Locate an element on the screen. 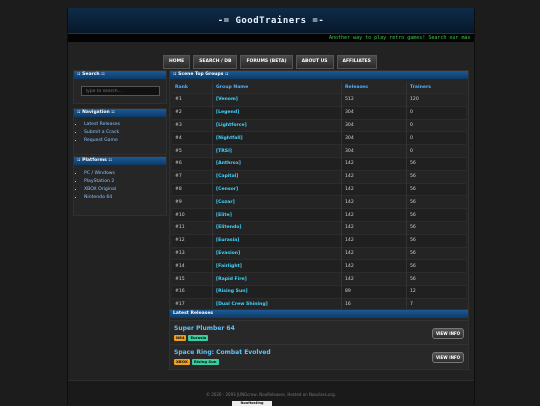 This screenshot has width=540, height=406. site-logo: -= GoodTrainers =- is located at coordinates (271, 21).